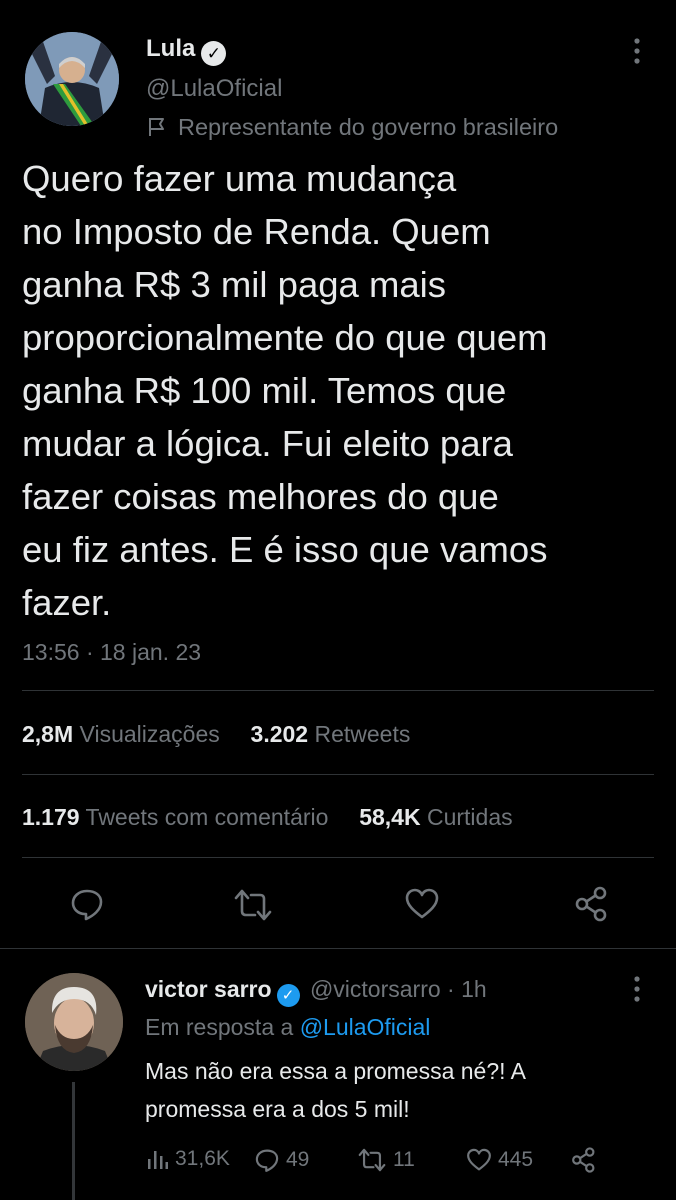 The height and width of the screenshot is (1200, 676). I want to click on views-stat: 2,8M Visualizações, so click(124, 734).